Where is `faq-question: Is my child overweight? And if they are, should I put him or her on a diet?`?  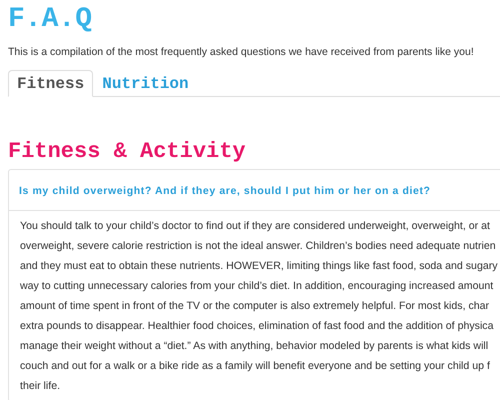
faq-question: Is my child overweight? And if they are, should I put him or her on a diet? is located at coordinates (225, 191).